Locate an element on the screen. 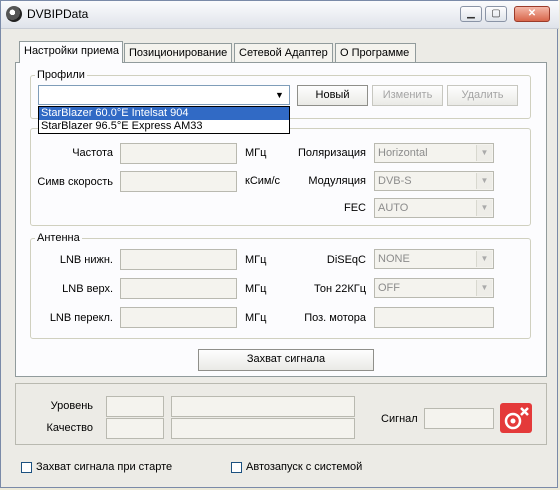 The image size is (560, 490). signal-label: Сигнал is located at coordinates (399, 419).